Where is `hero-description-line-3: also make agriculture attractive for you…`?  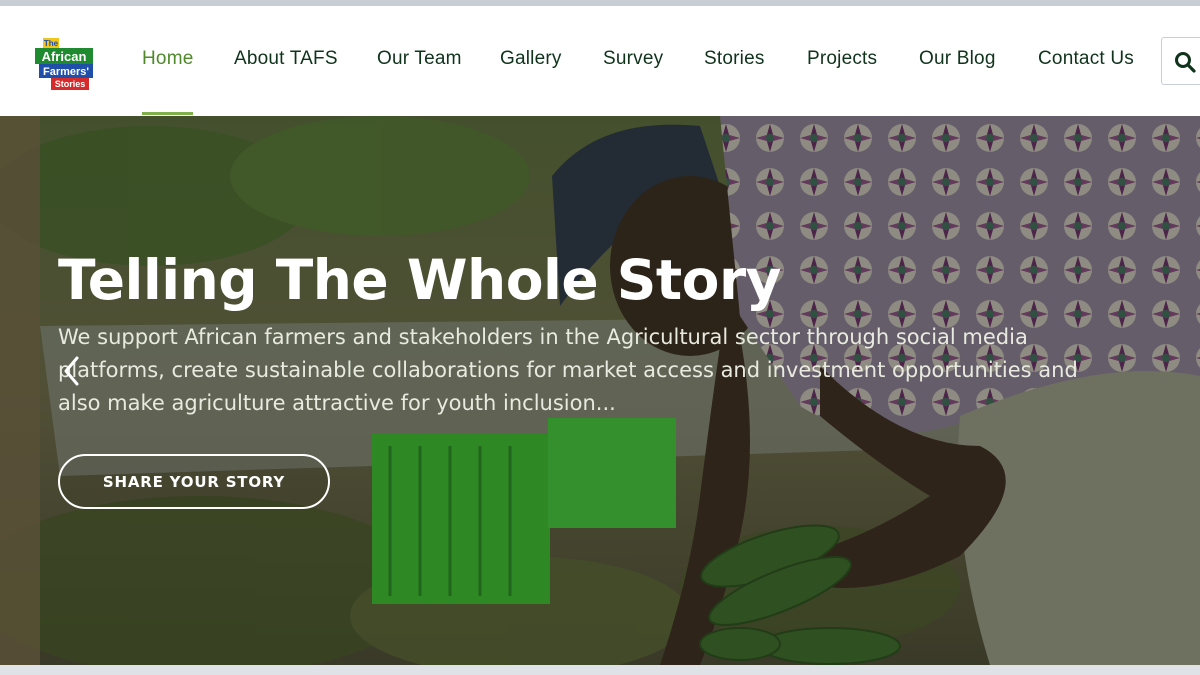 hero-description-line-3: also make agriculture attractive for you… is located at coordinates (337, 403).